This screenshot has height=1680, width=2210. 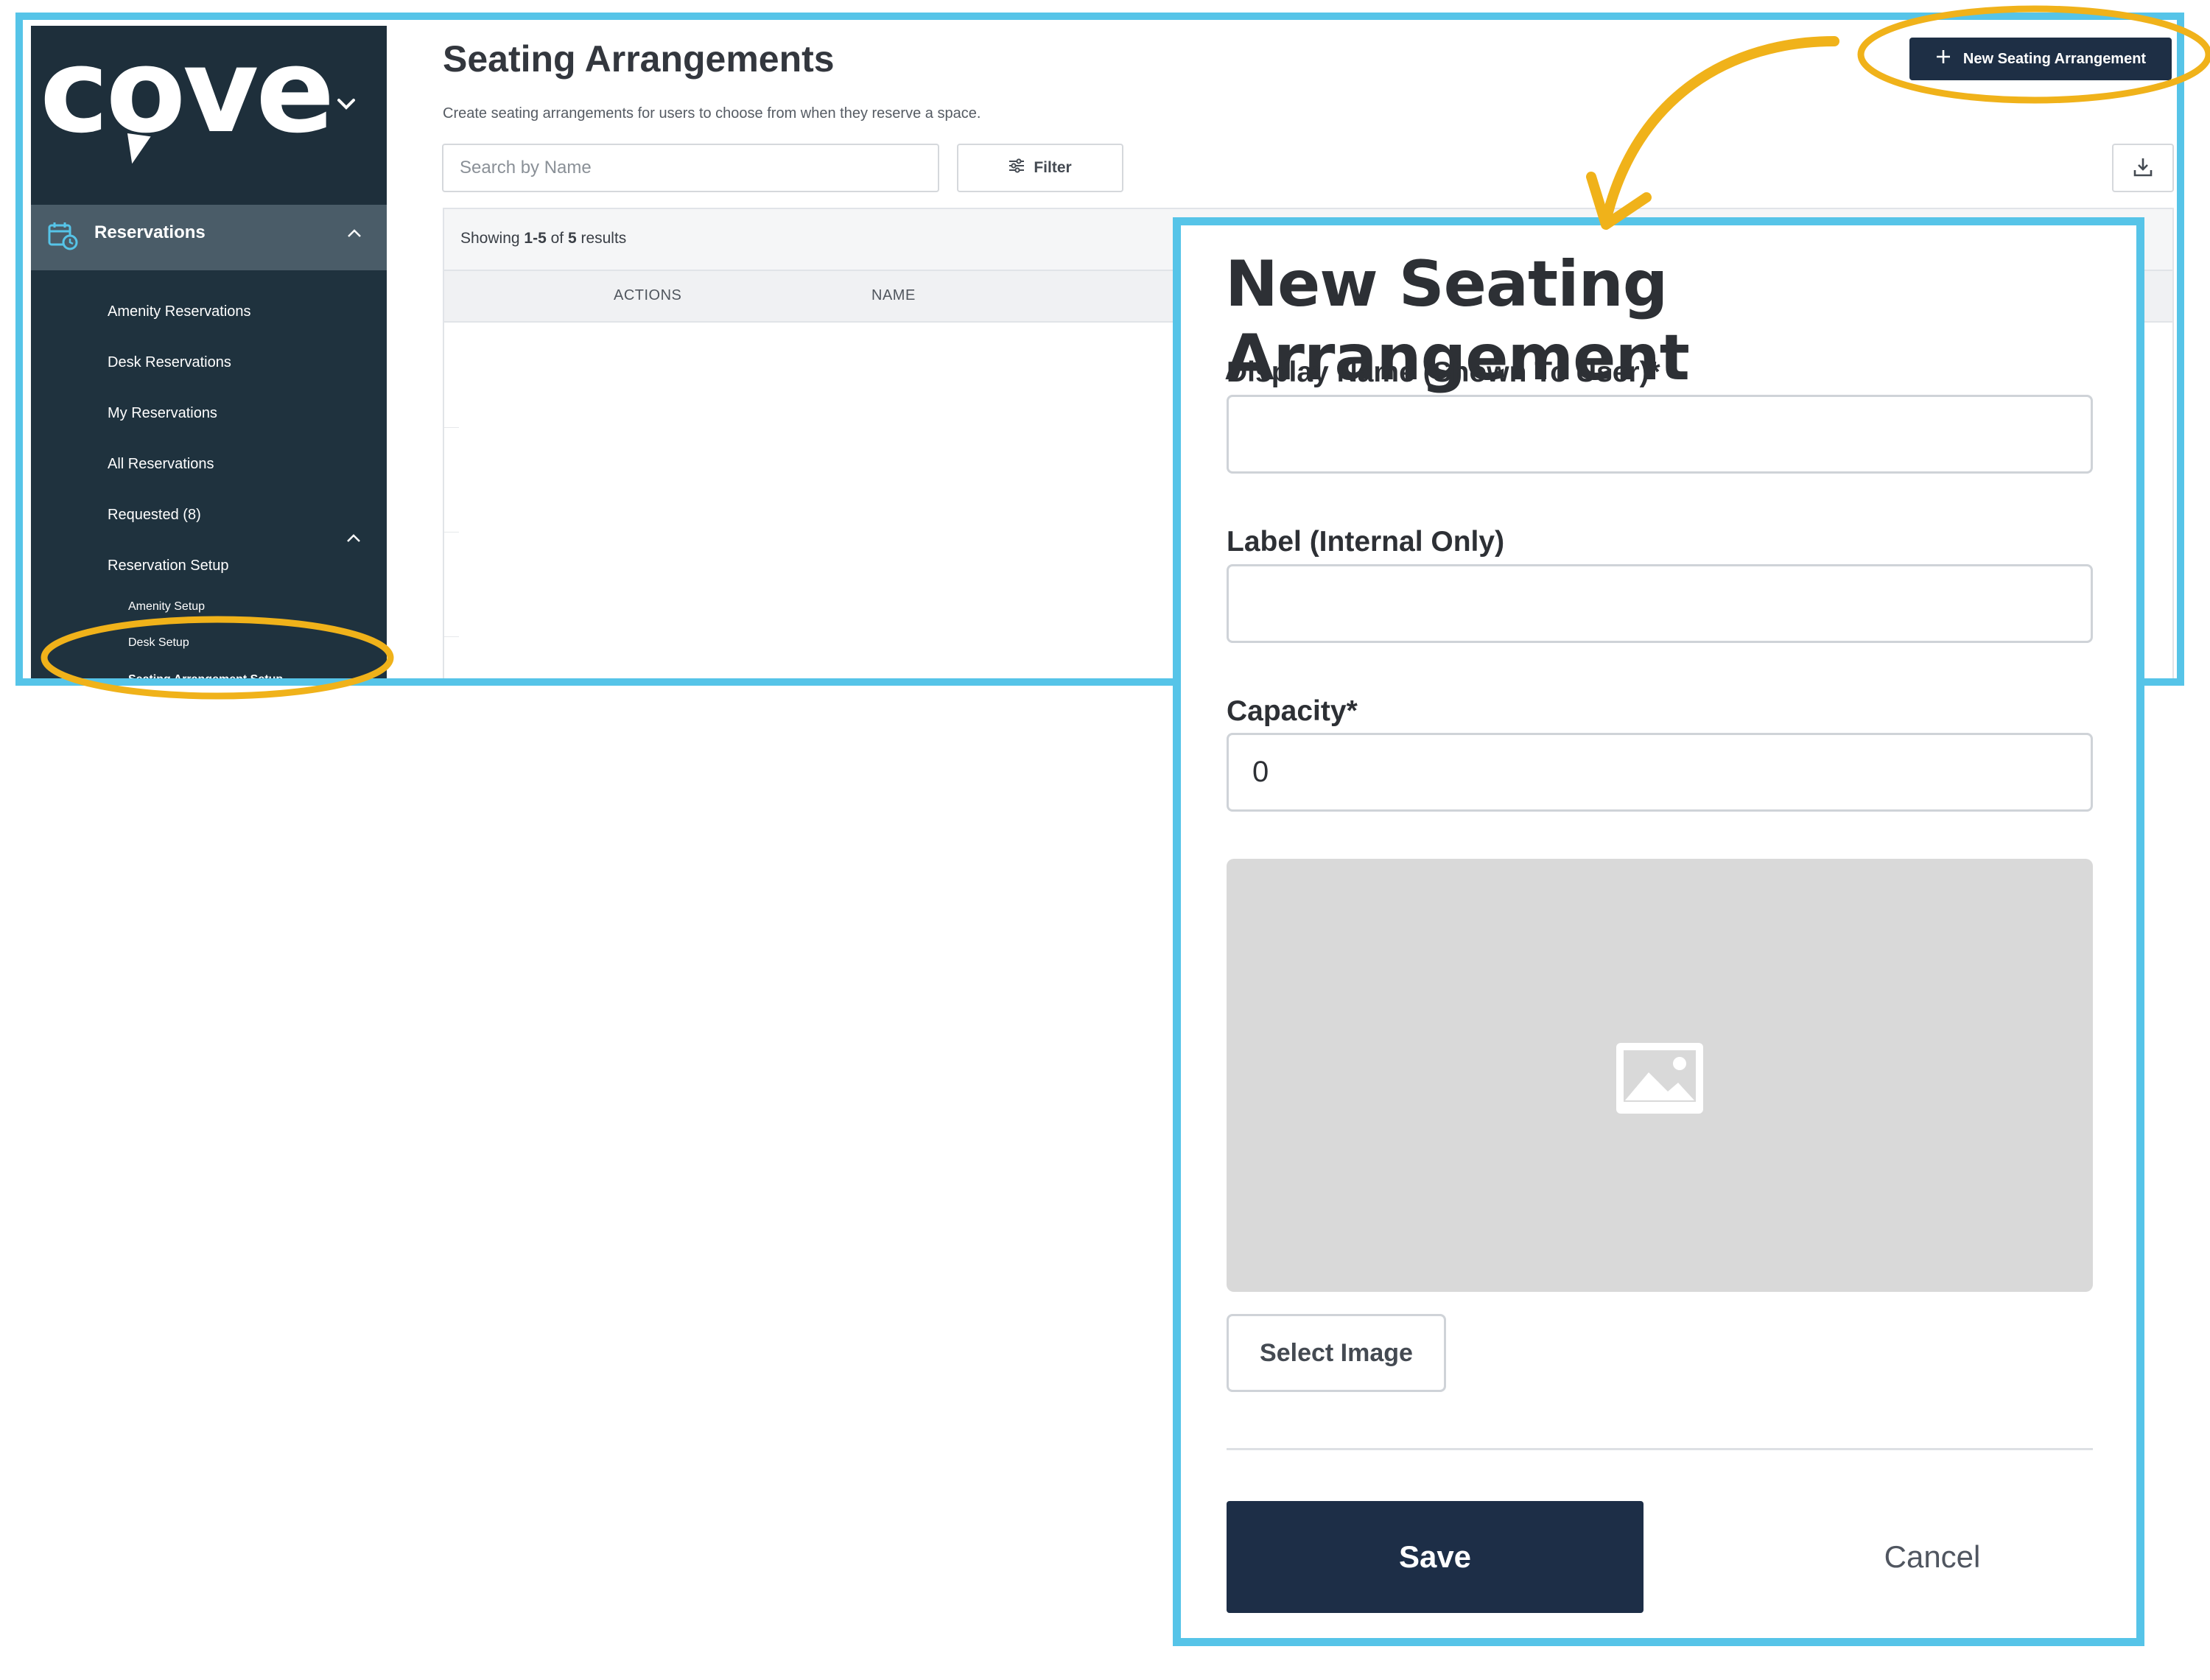 I want to click on download-icon, so click(x=2143, y=168).